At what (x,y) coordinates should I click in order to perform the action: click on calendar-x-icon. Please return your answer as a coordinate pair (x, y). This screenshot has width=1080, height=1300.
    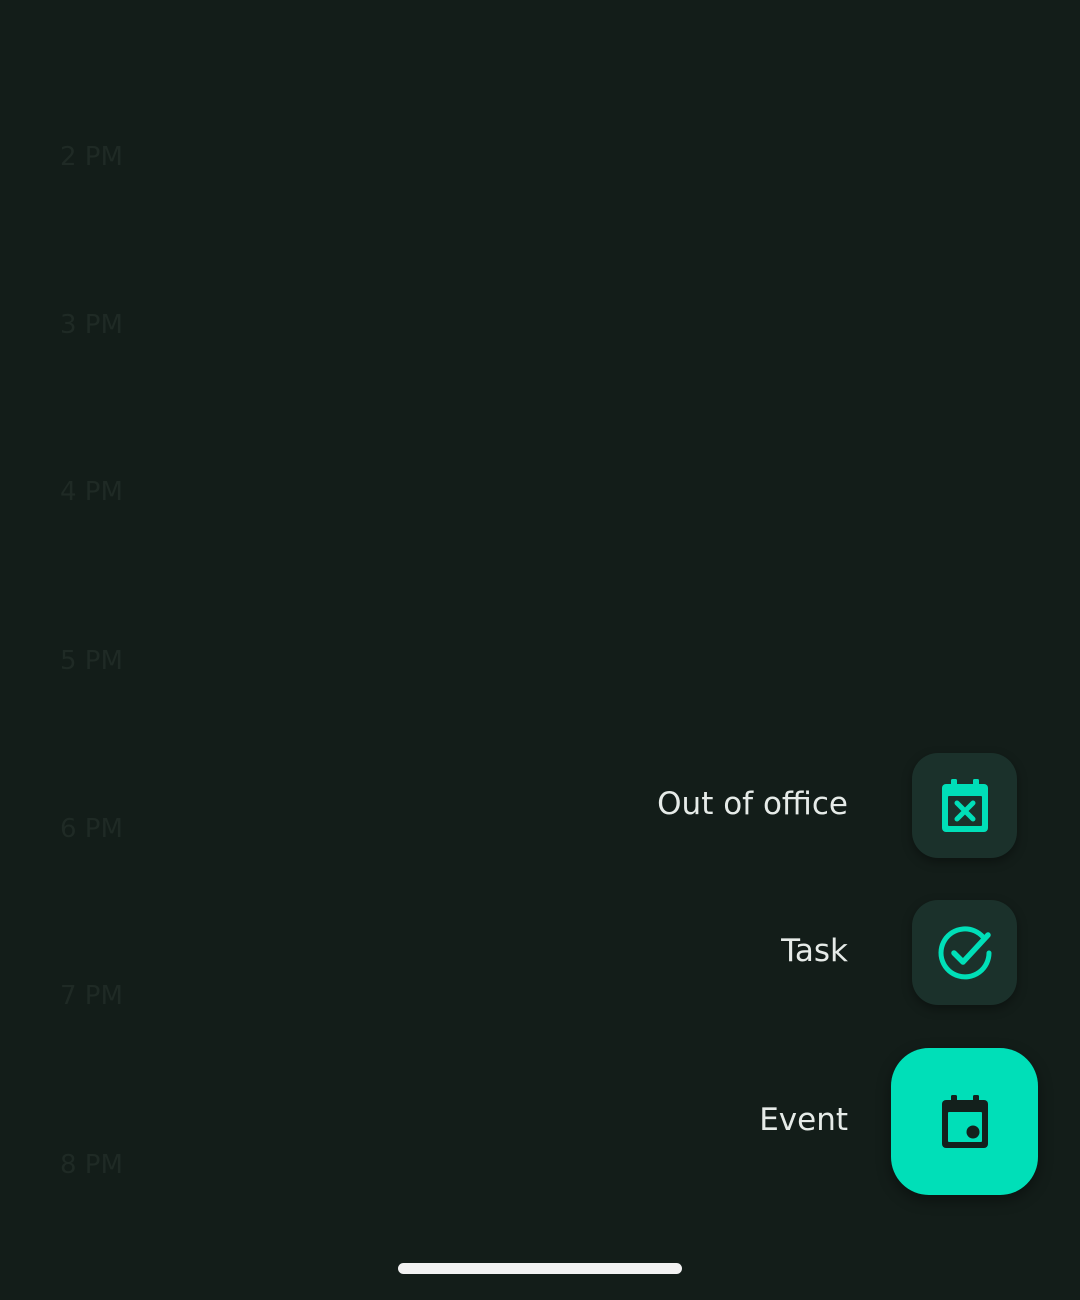
    Looking at the image, I should click on (964, 805).